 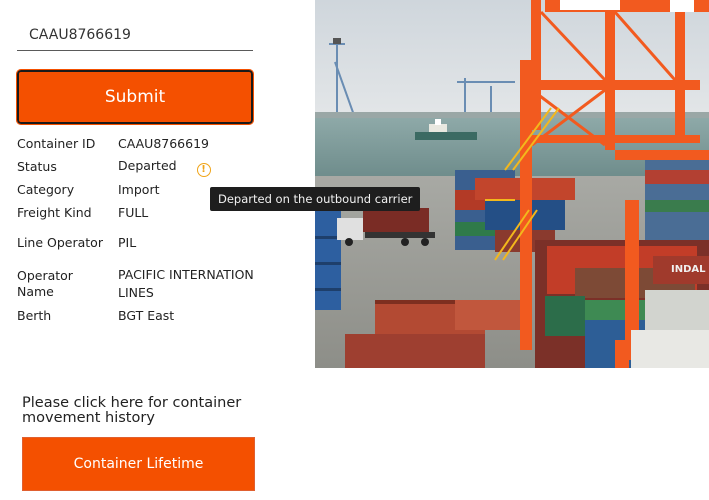 I want to click on status-value: Departed, so click(x=147, y=165).